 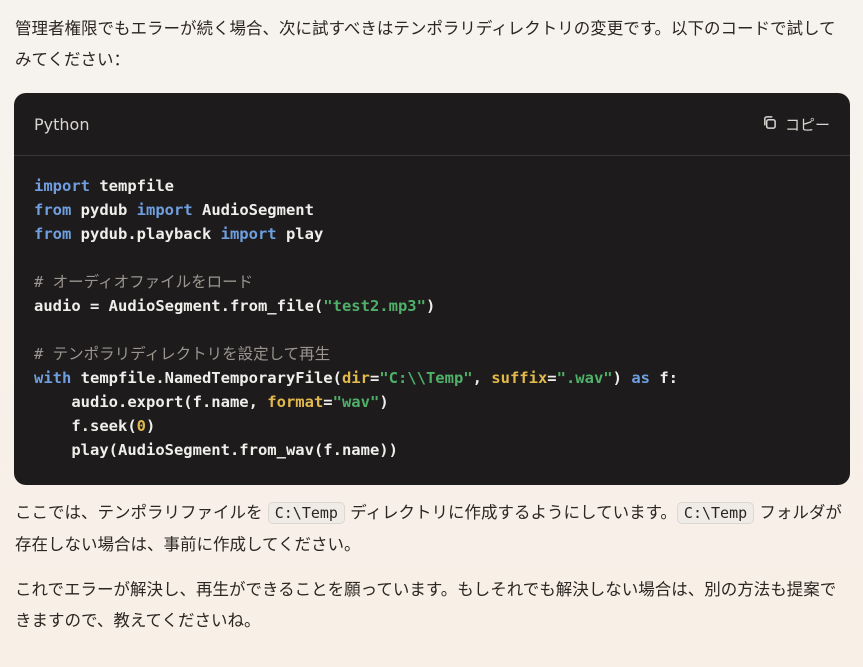 What do you see at coordinates (374, 306) in the screenshot?
I see `code-token: "test2.mp3"` at bounding box center [374, 306].